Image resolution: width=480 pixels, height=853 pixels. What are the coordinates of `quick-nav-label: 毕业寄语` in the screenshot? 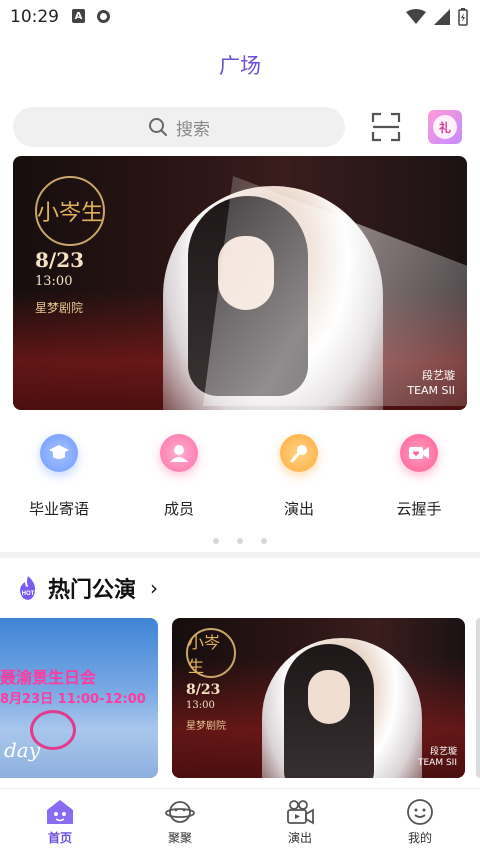 It's located at (58, 509).